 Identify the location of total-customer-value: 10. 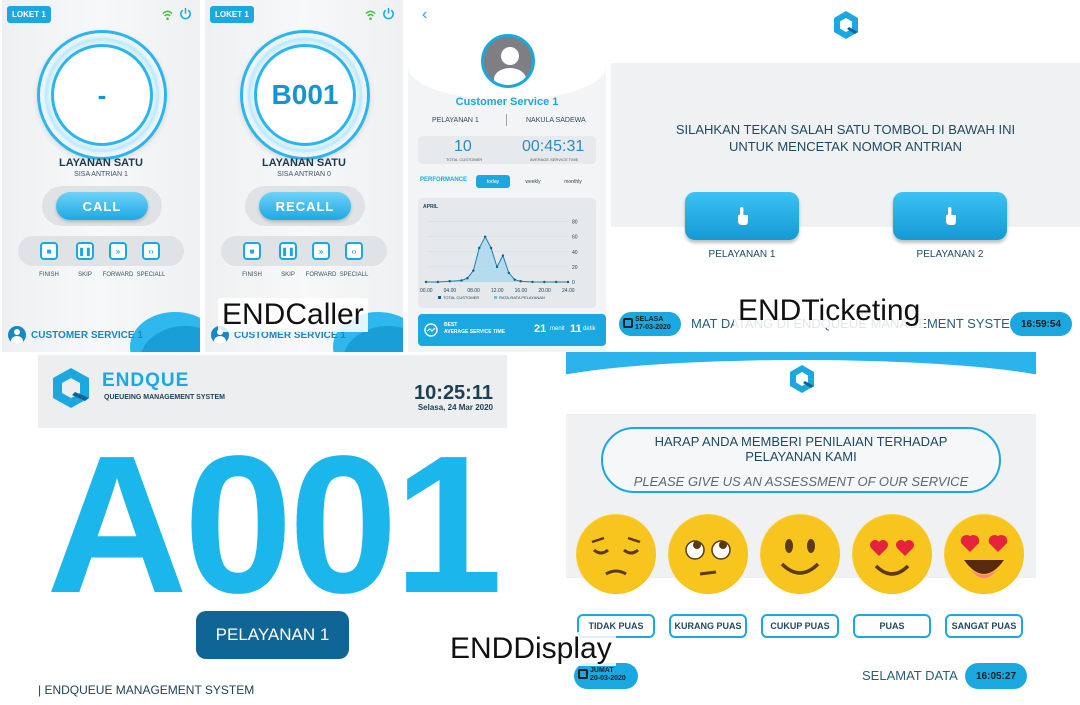
(463, 146).